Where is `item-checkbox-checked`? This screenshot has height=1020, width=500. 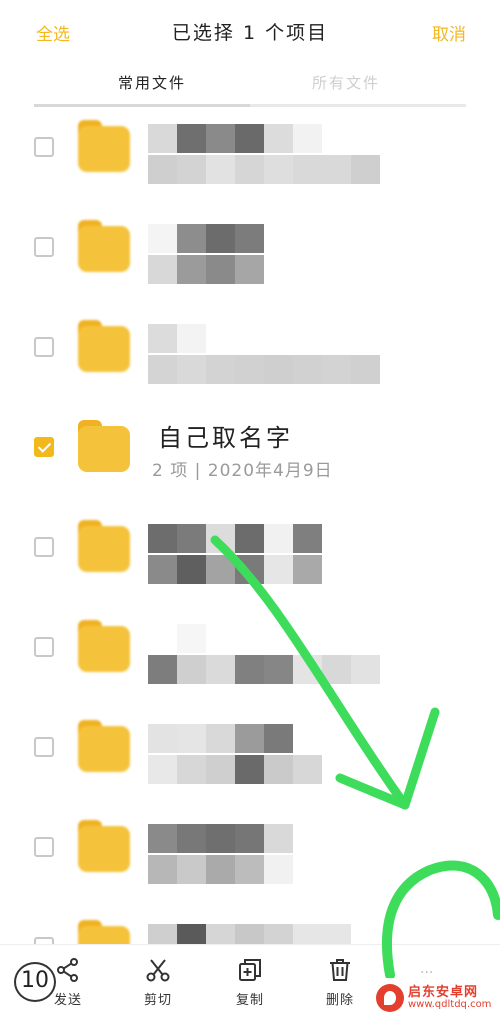
item-checkbox-checked is located at coordinates (44, 447).